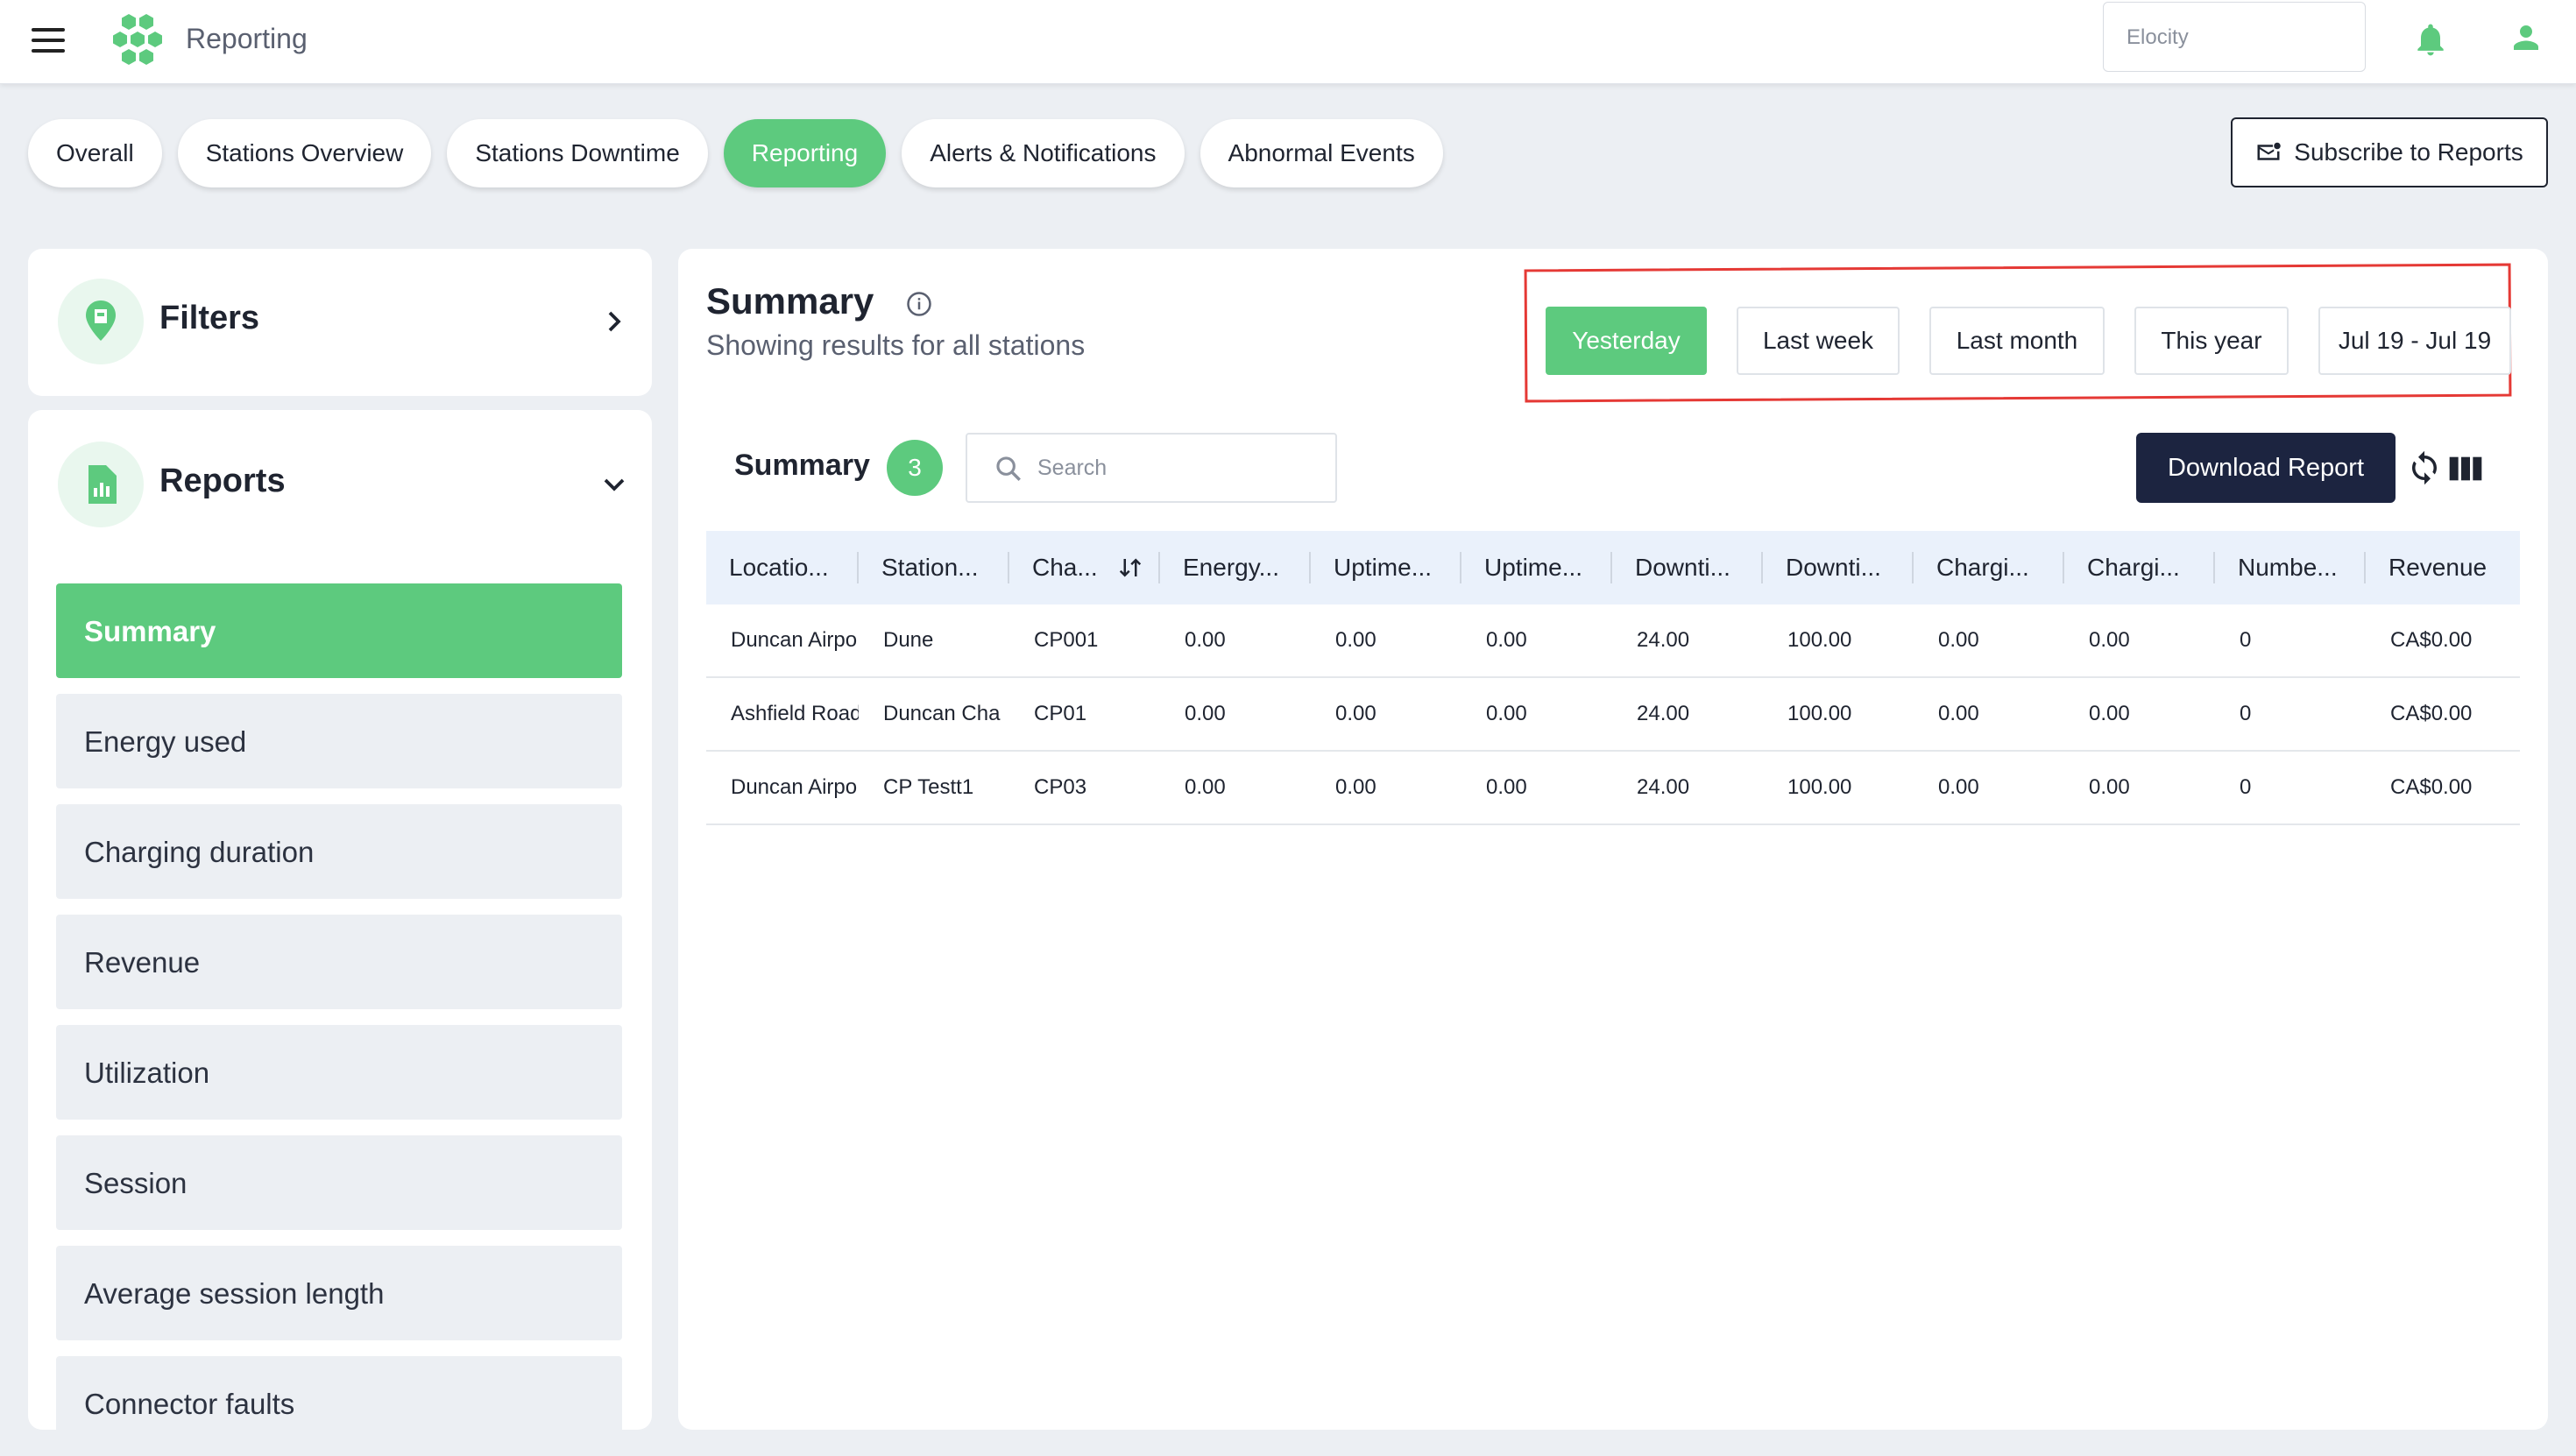  Describe the element at coordinates (247, 38) in the screenshot. I see `app-title: Reporting` at that location.